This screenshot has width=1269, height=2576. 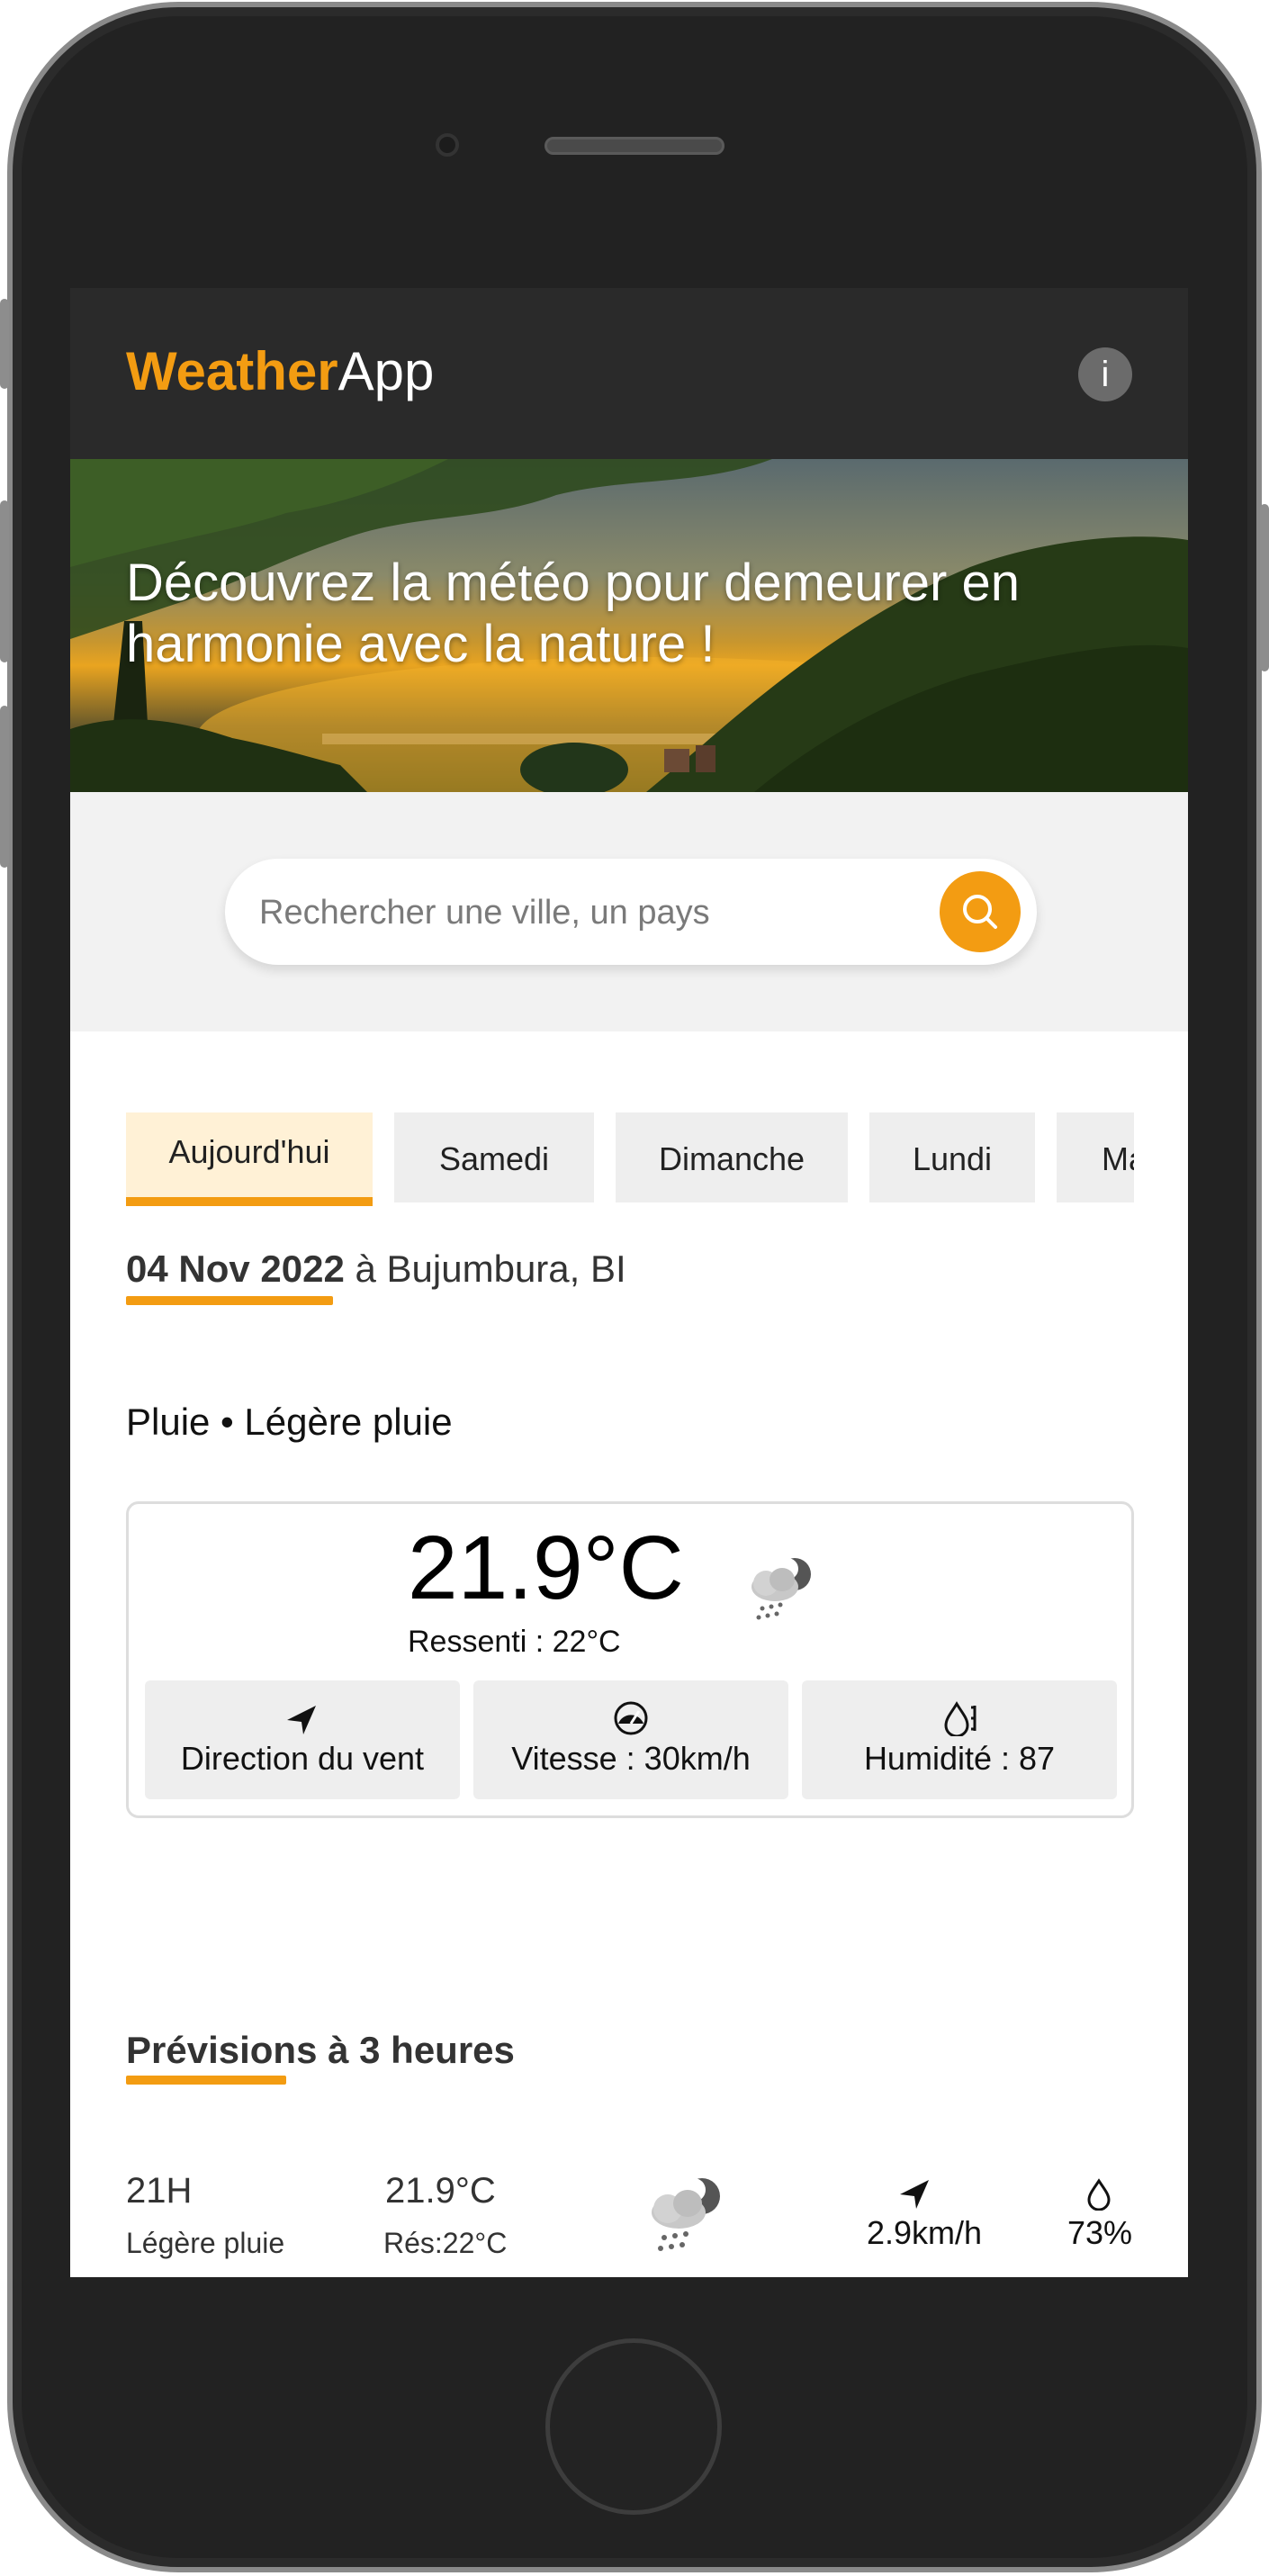 I want to click on date-underline, so click(x=229, y=1300).